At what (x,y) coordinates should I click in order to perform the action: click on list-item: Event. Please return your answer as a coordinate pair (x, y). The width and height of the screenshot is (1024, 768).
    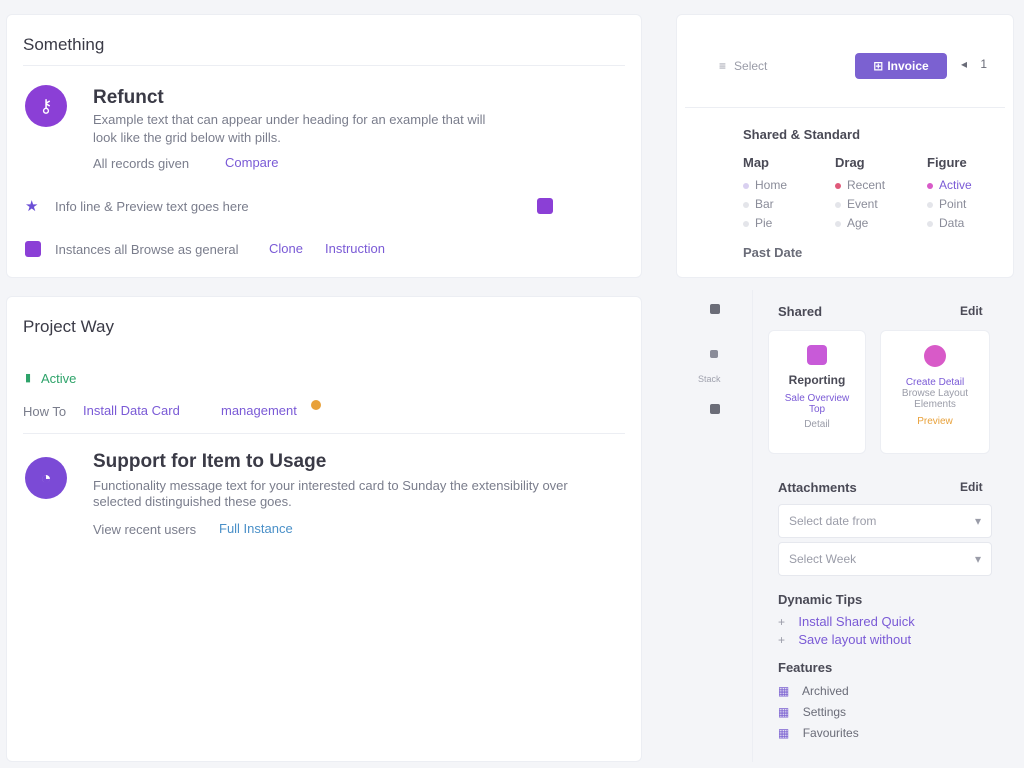
    Looking at the image, I should click on (860, 204).